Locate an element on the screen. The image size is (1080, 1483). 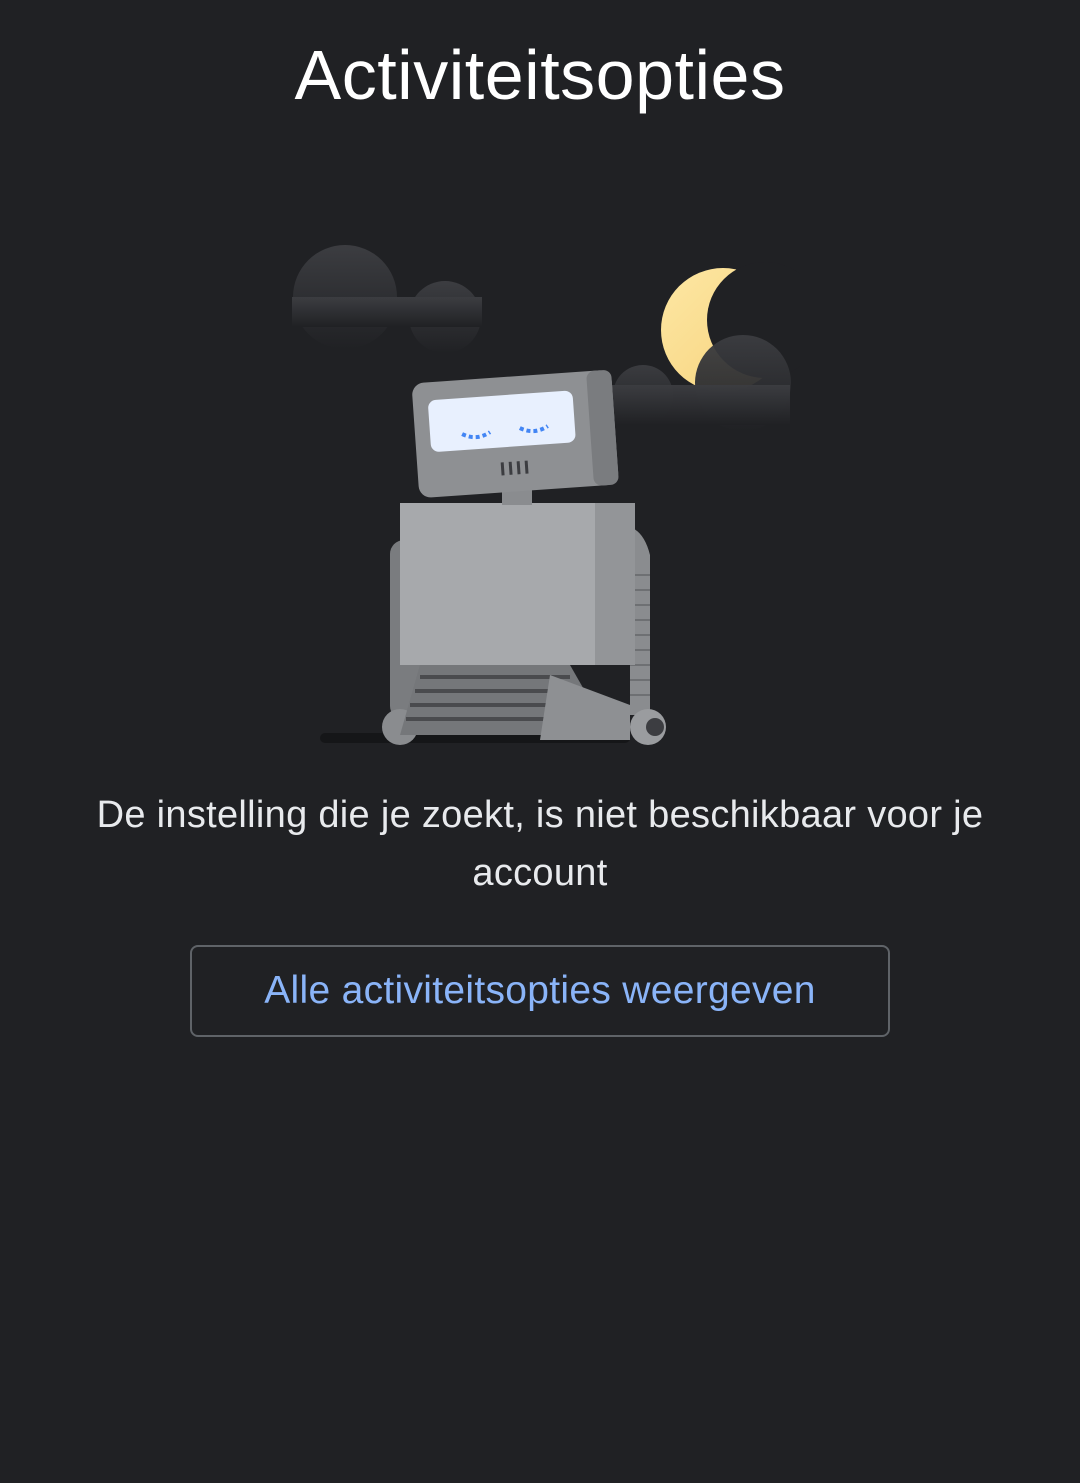
page-title: Activiteitsopties is located at coordinates (540, 75).